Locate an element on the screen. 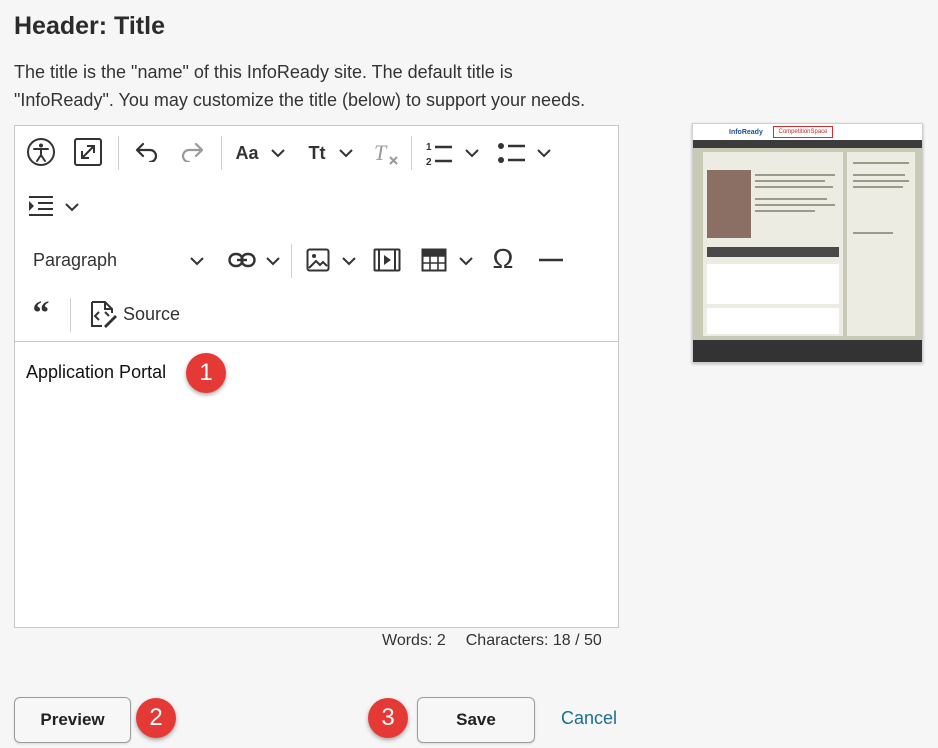 The height and width of the screenshot is (748, 938). image-icon is located at coordinates (318, 260).